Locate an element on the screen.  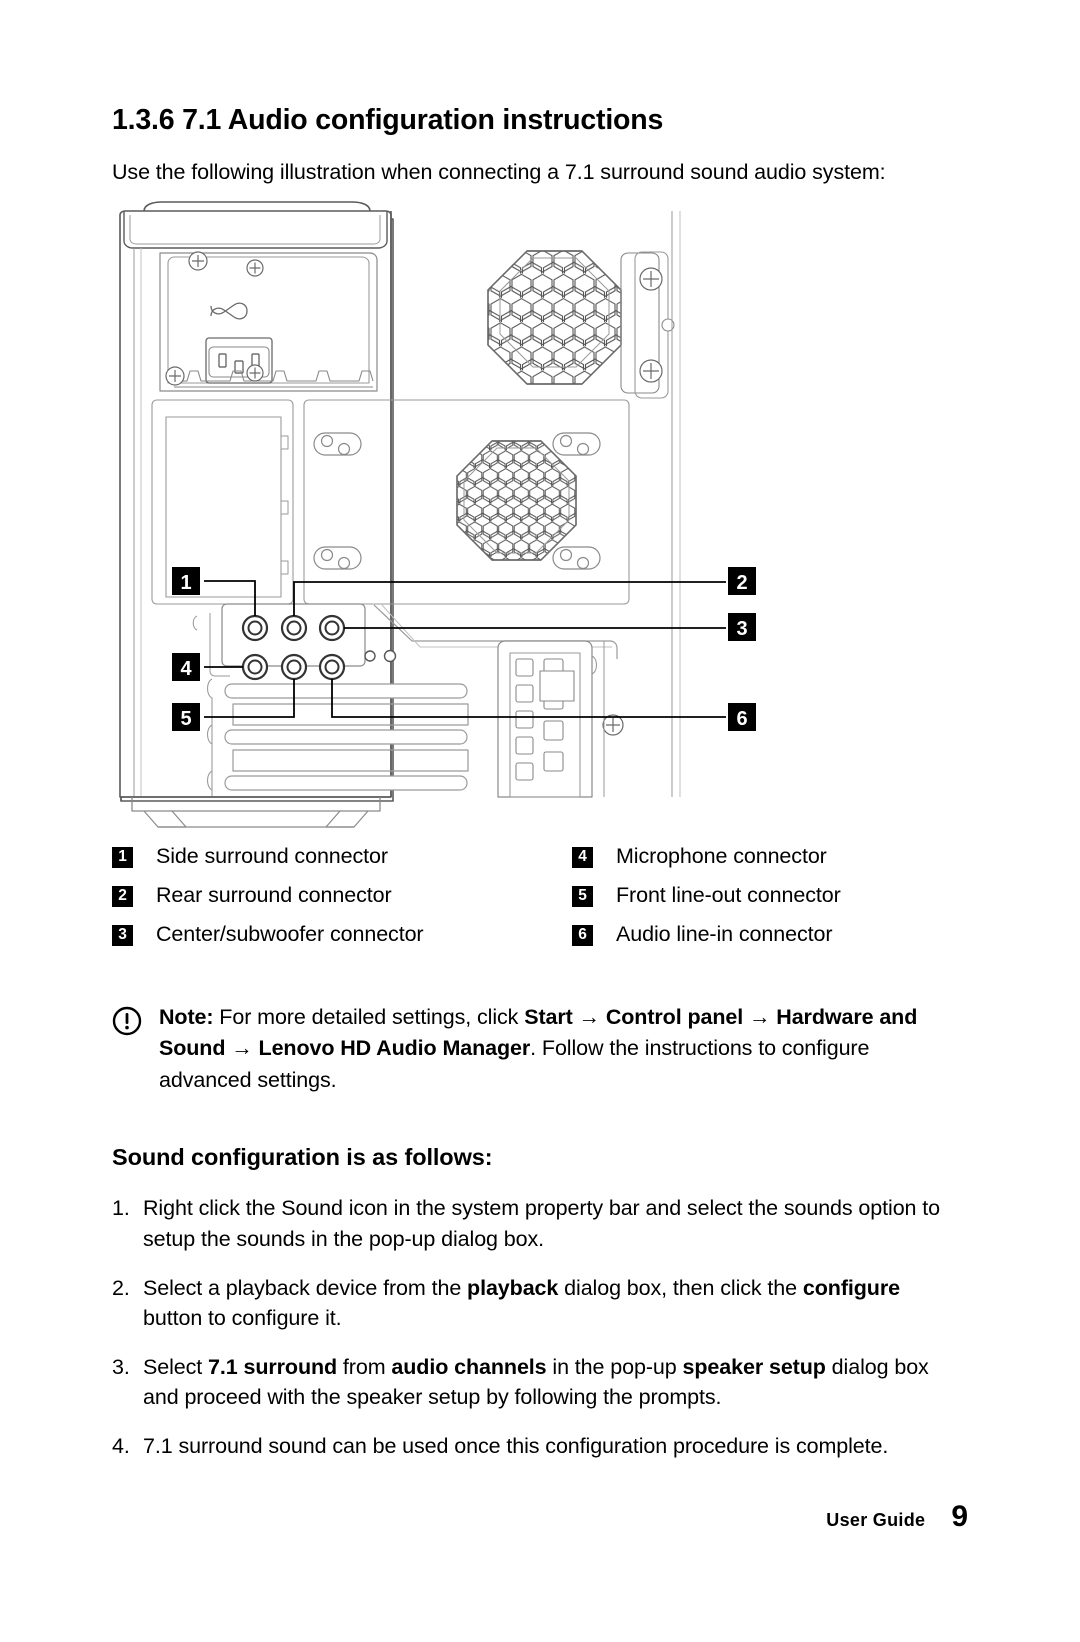
page-number: 9 is located at coordinates (959, 1516).